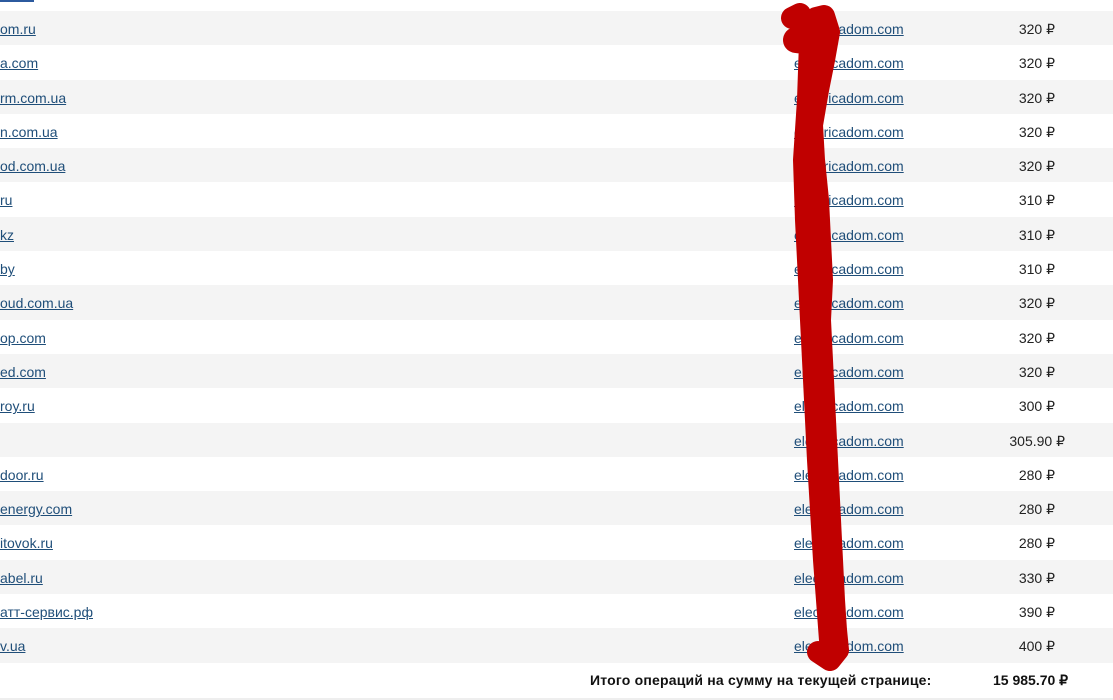 The height and width of the screenshot is (700, 1113). I want to click on site-link: rm.com.ua, so click(33, 98).